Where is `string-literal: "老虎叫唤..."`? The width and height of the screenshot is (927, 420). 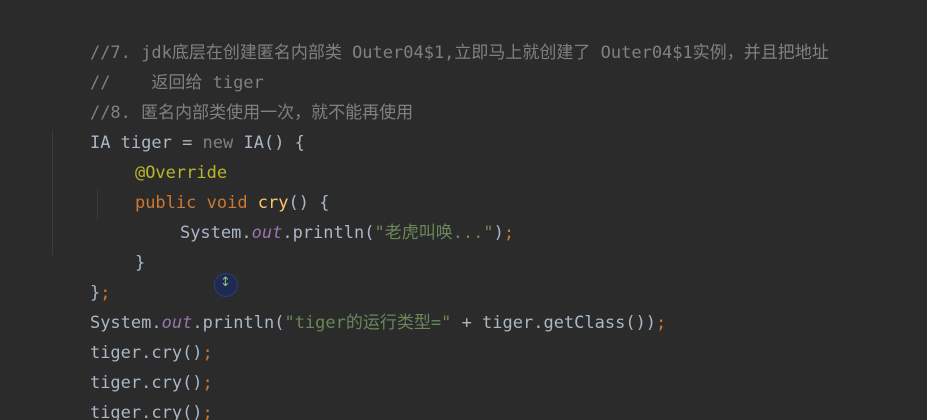
string-literal: "老虎叫唤..." is located at coordinates (434, 233).